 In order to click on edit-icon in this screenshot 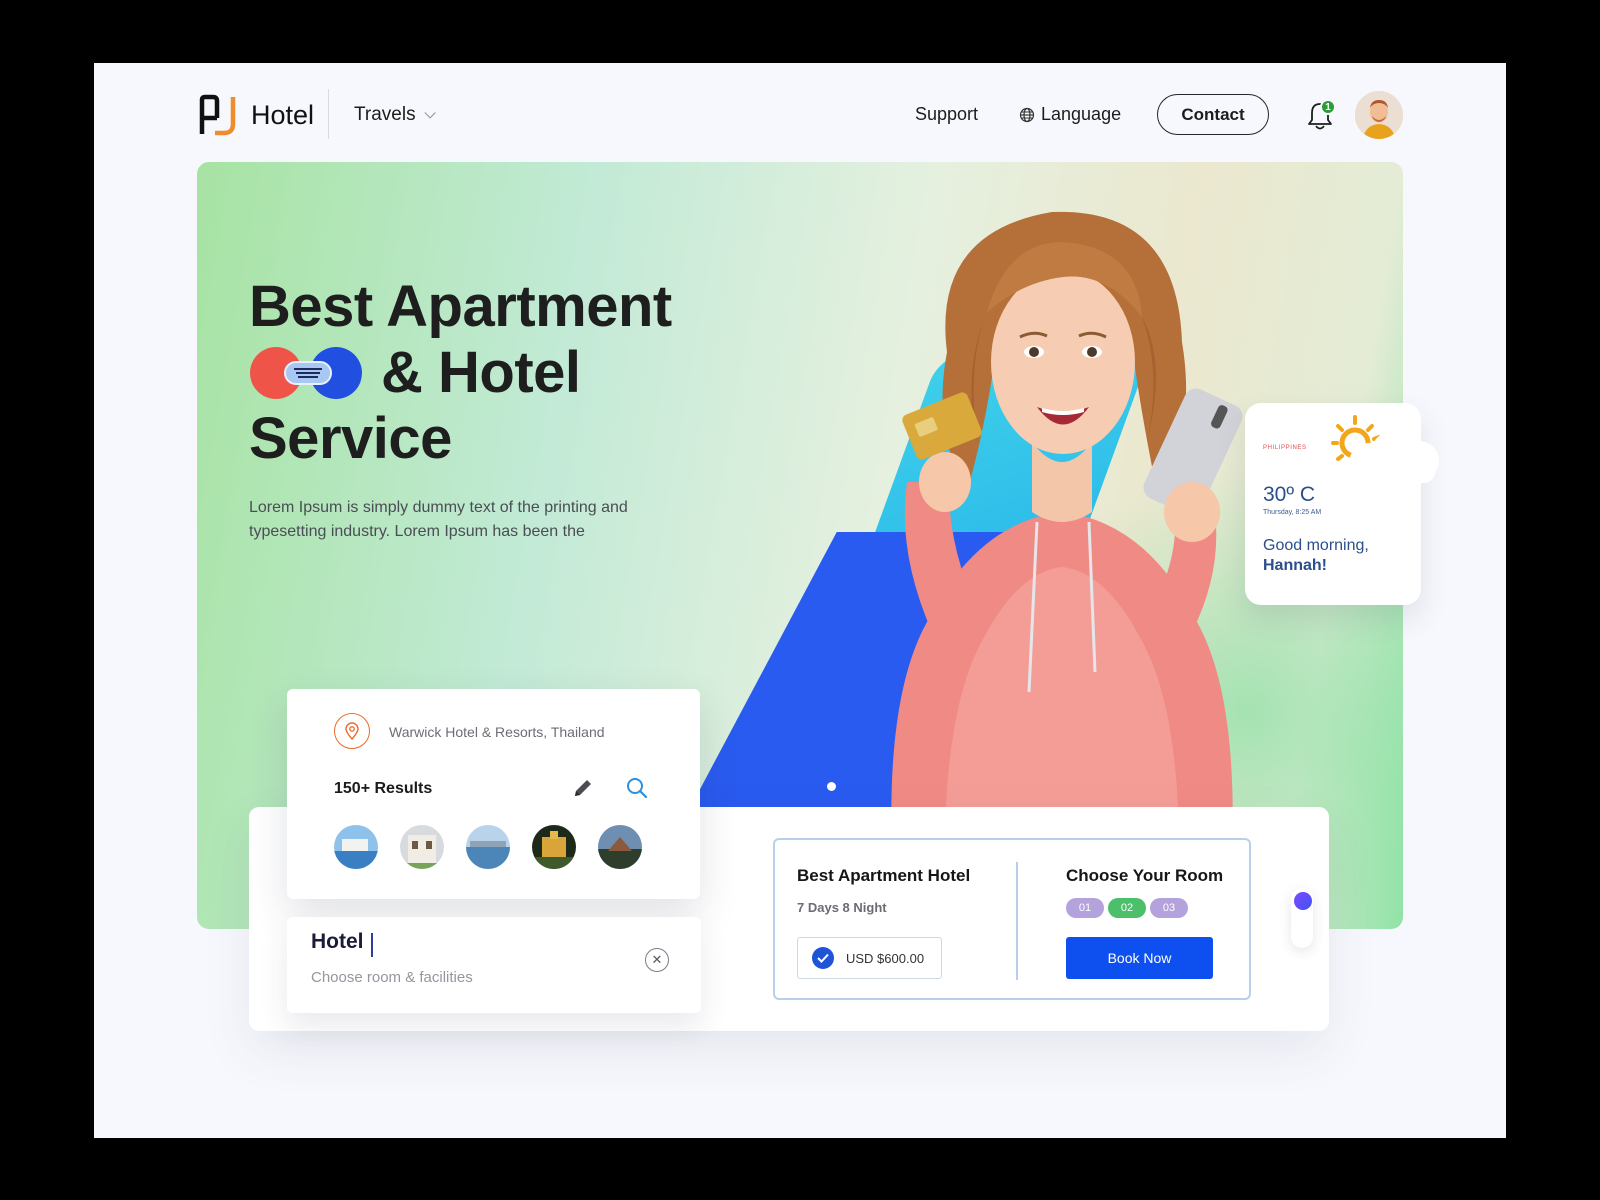, I will do `click(583, 788)`.